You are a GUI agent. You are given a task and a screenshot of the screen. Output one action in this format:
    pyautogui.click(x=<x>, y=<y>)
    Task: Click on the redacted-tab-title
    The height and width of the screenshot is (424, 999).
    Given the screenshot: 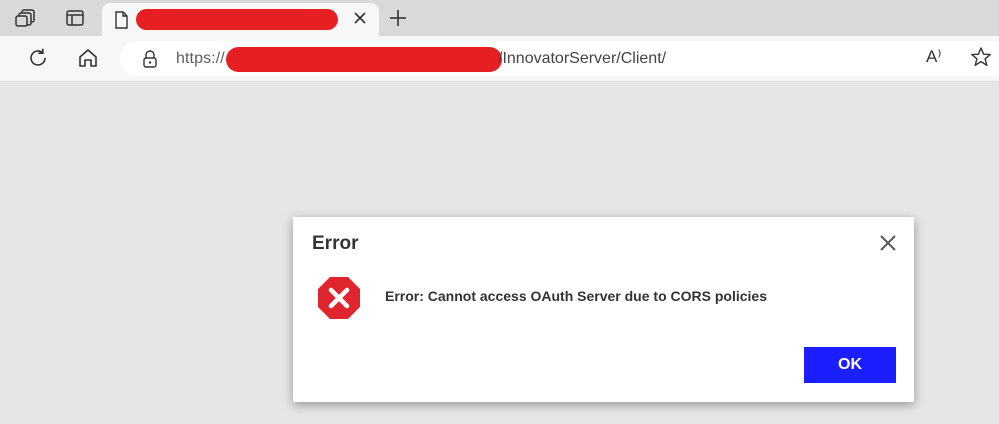 What is the action you would take?
    pyautogui.click(x=237, y=19)
    